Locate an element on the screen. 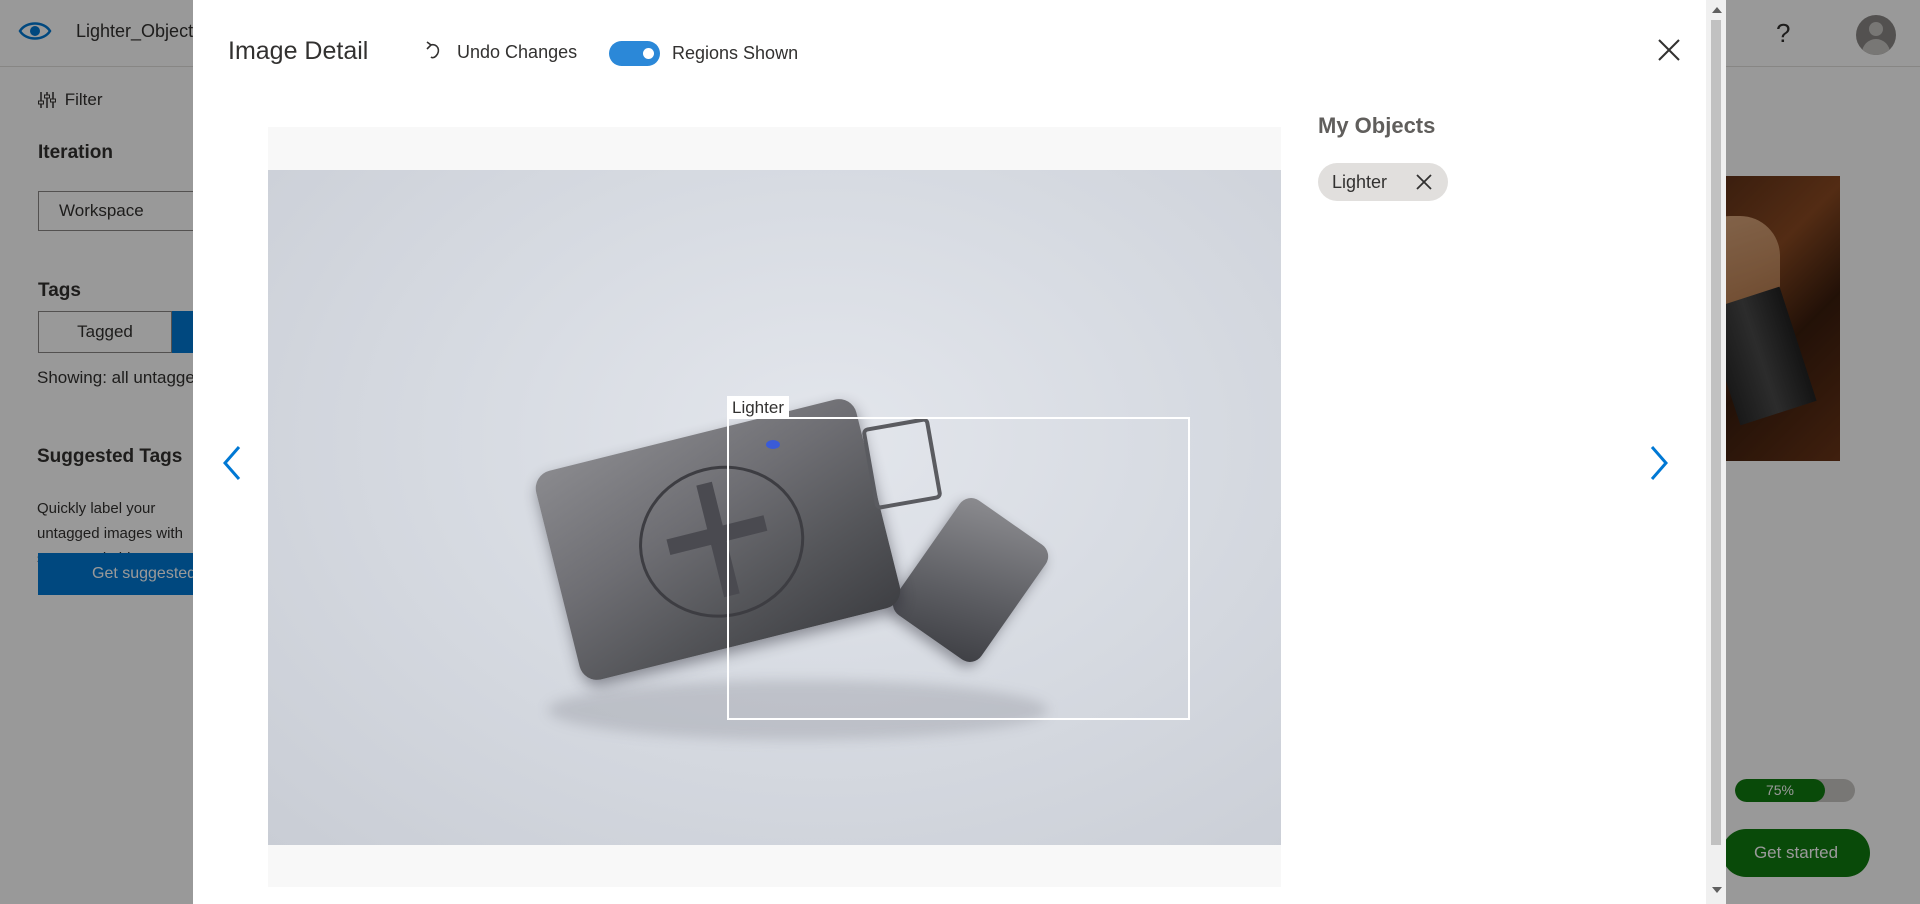 The image size is (1920, 904). scroll-up-arrow is located at coordinates (1717, 10).